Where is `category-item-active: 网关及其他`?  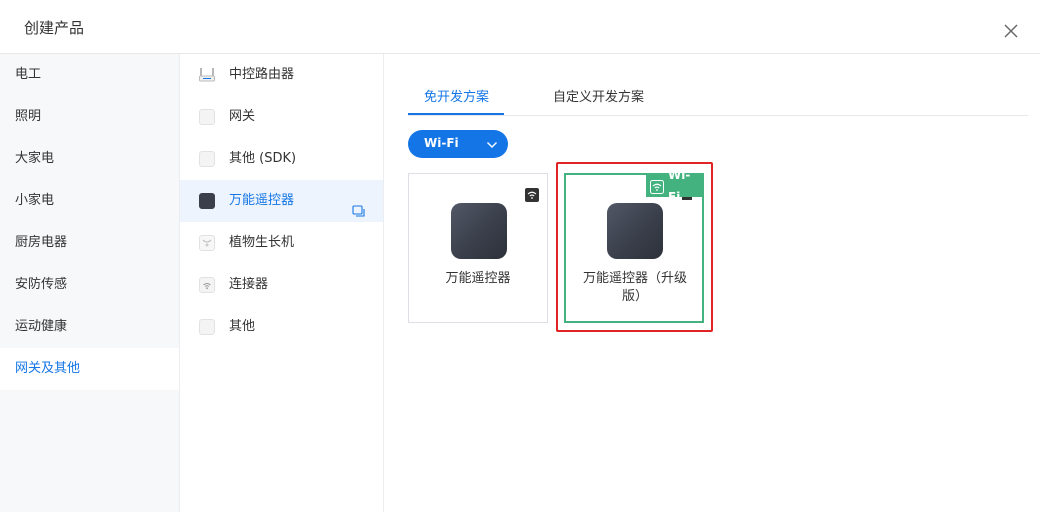
category-item-active: 网关及其他 is located at coordinates (89, 369).